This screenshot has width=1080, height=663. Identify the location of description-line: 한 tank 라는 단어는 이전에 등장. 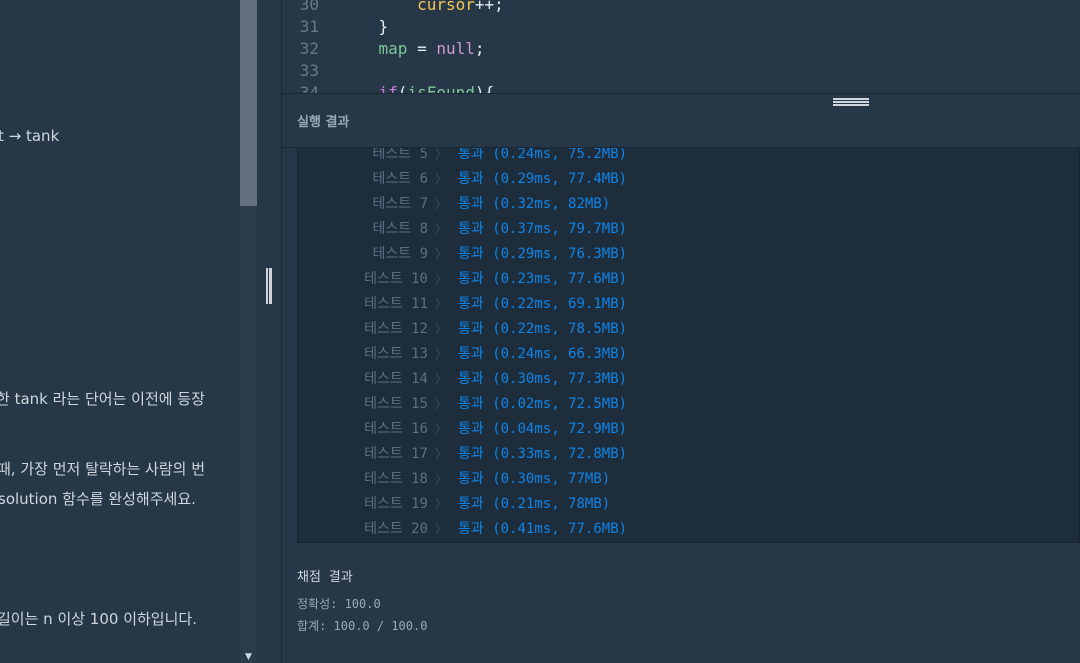
(102, 399).